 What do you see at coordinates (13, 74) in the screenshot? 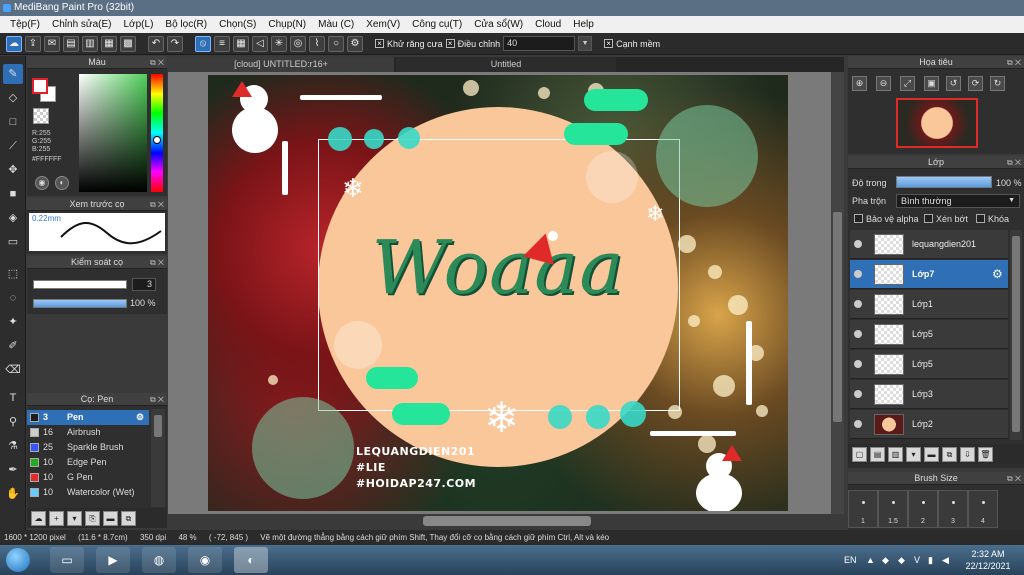
I see `brush-tool-icon: ✎` at bounding box center [13, 74].